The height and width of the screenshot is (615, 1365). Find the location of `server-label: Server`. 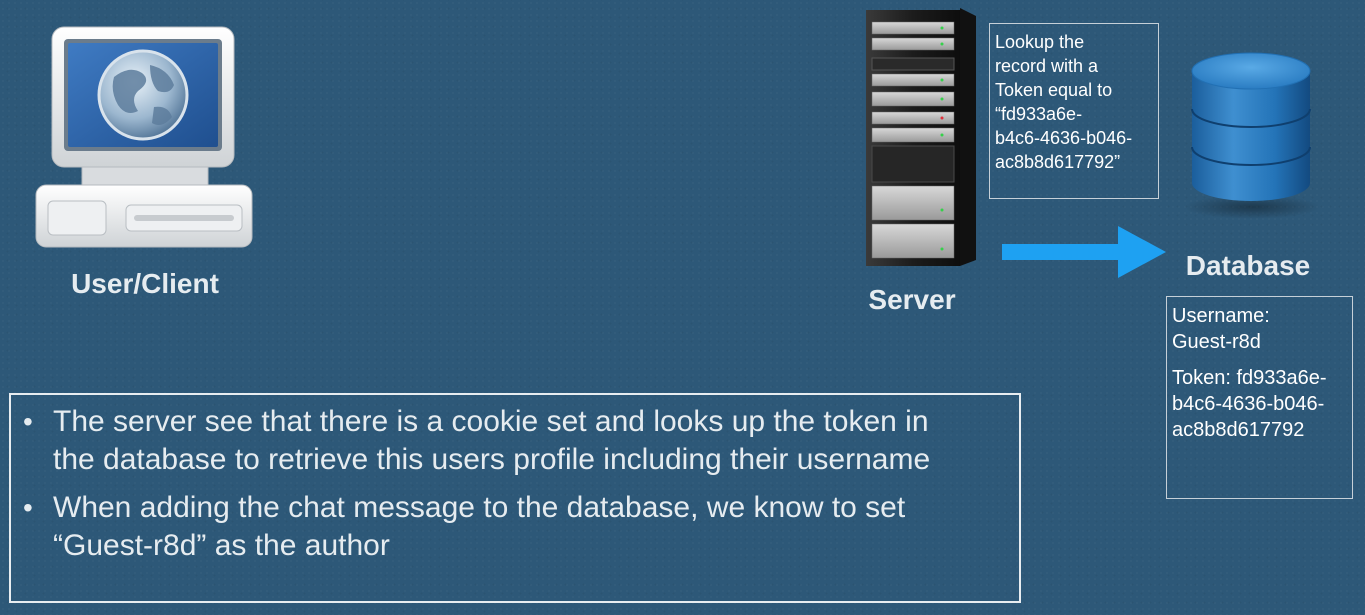

server-label: Server is located at coordinates (912, 299).